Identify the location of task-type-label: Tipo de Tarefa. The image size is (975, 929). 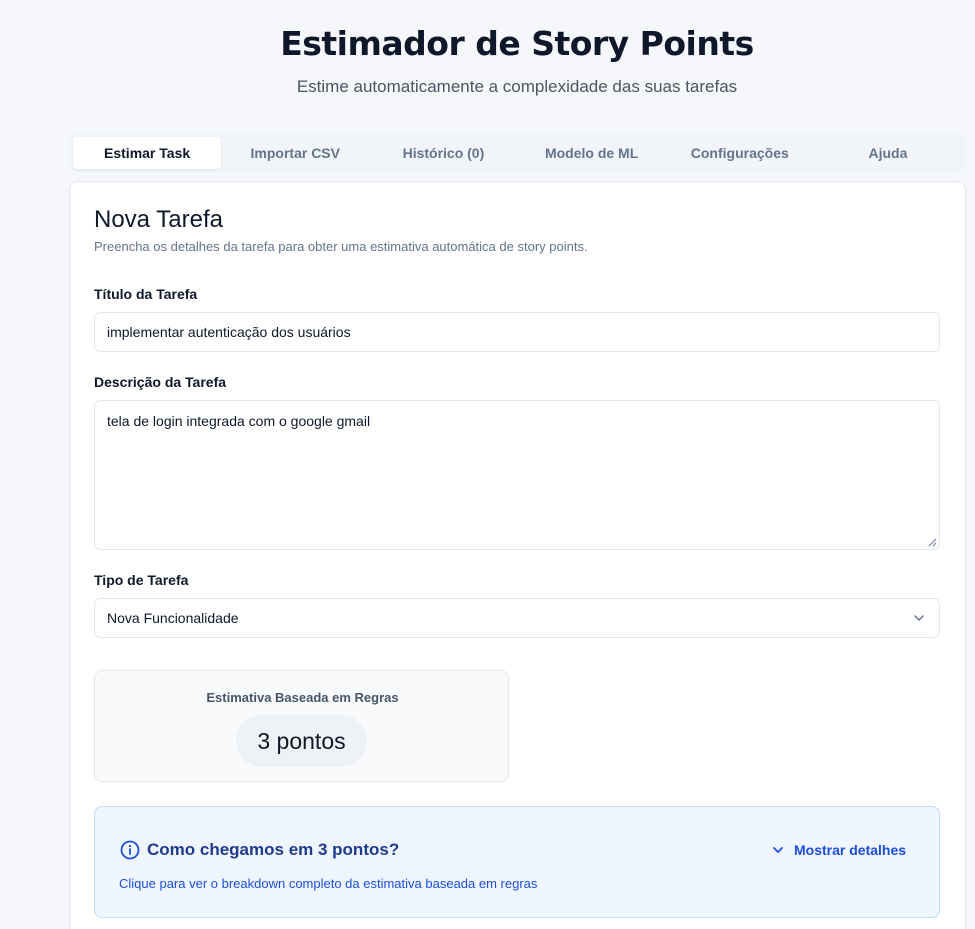
(141, 580).